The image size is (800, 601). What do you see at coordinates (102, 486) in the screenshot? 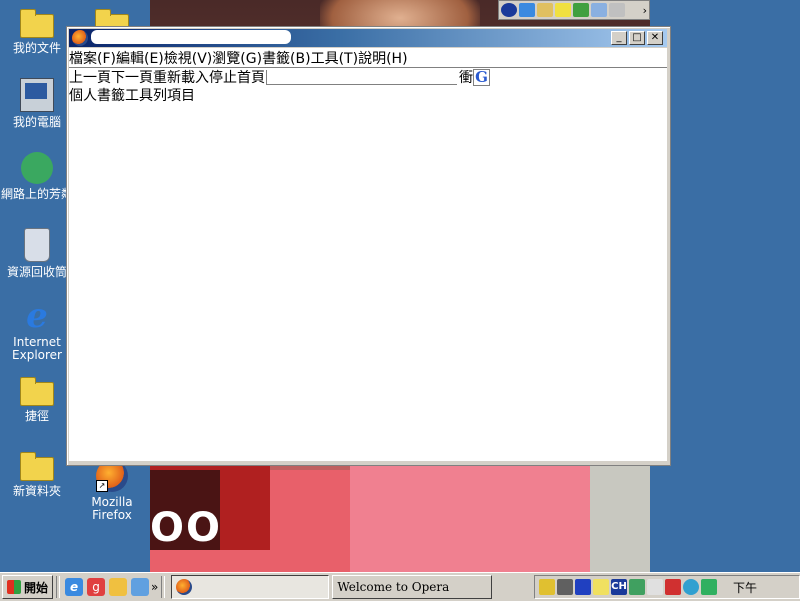
I see `shortcut-arrow-icon: ↗` at bounding box center [102, 486].